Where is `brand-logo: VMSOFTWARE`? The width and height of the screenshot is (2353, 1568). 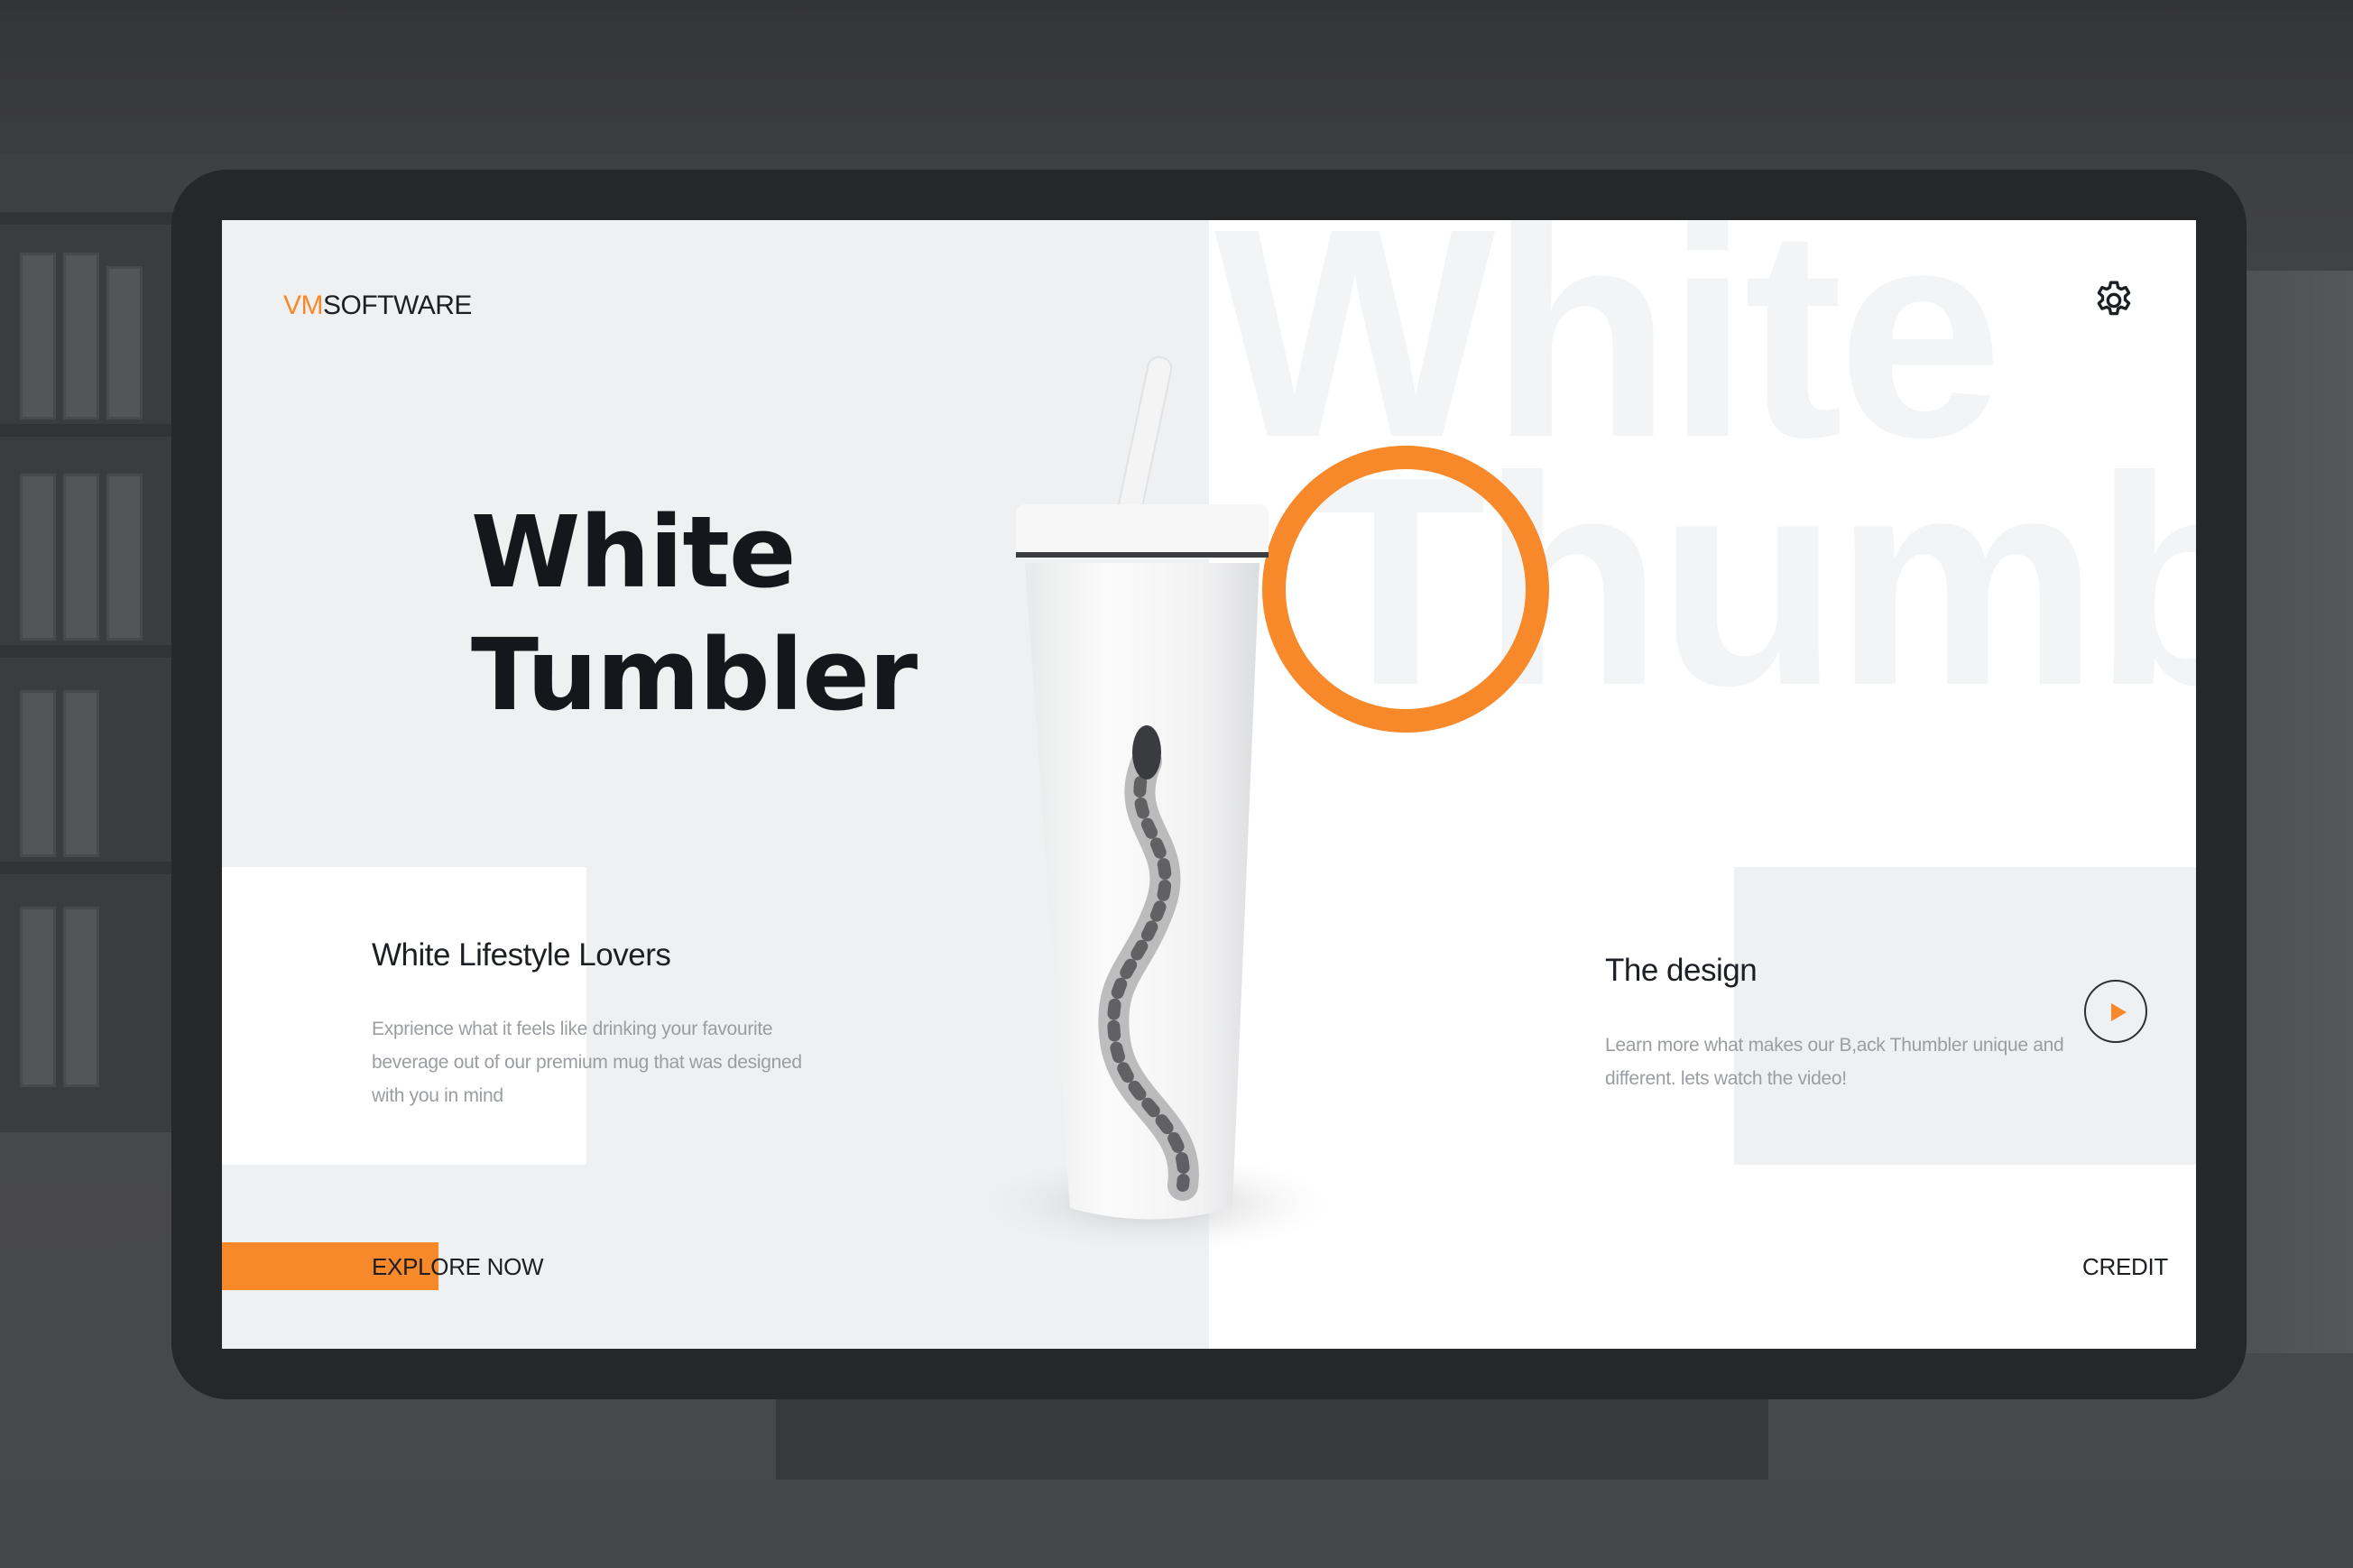
brand-logo: VMSOFTWARE is located at coordinates (377, 306).